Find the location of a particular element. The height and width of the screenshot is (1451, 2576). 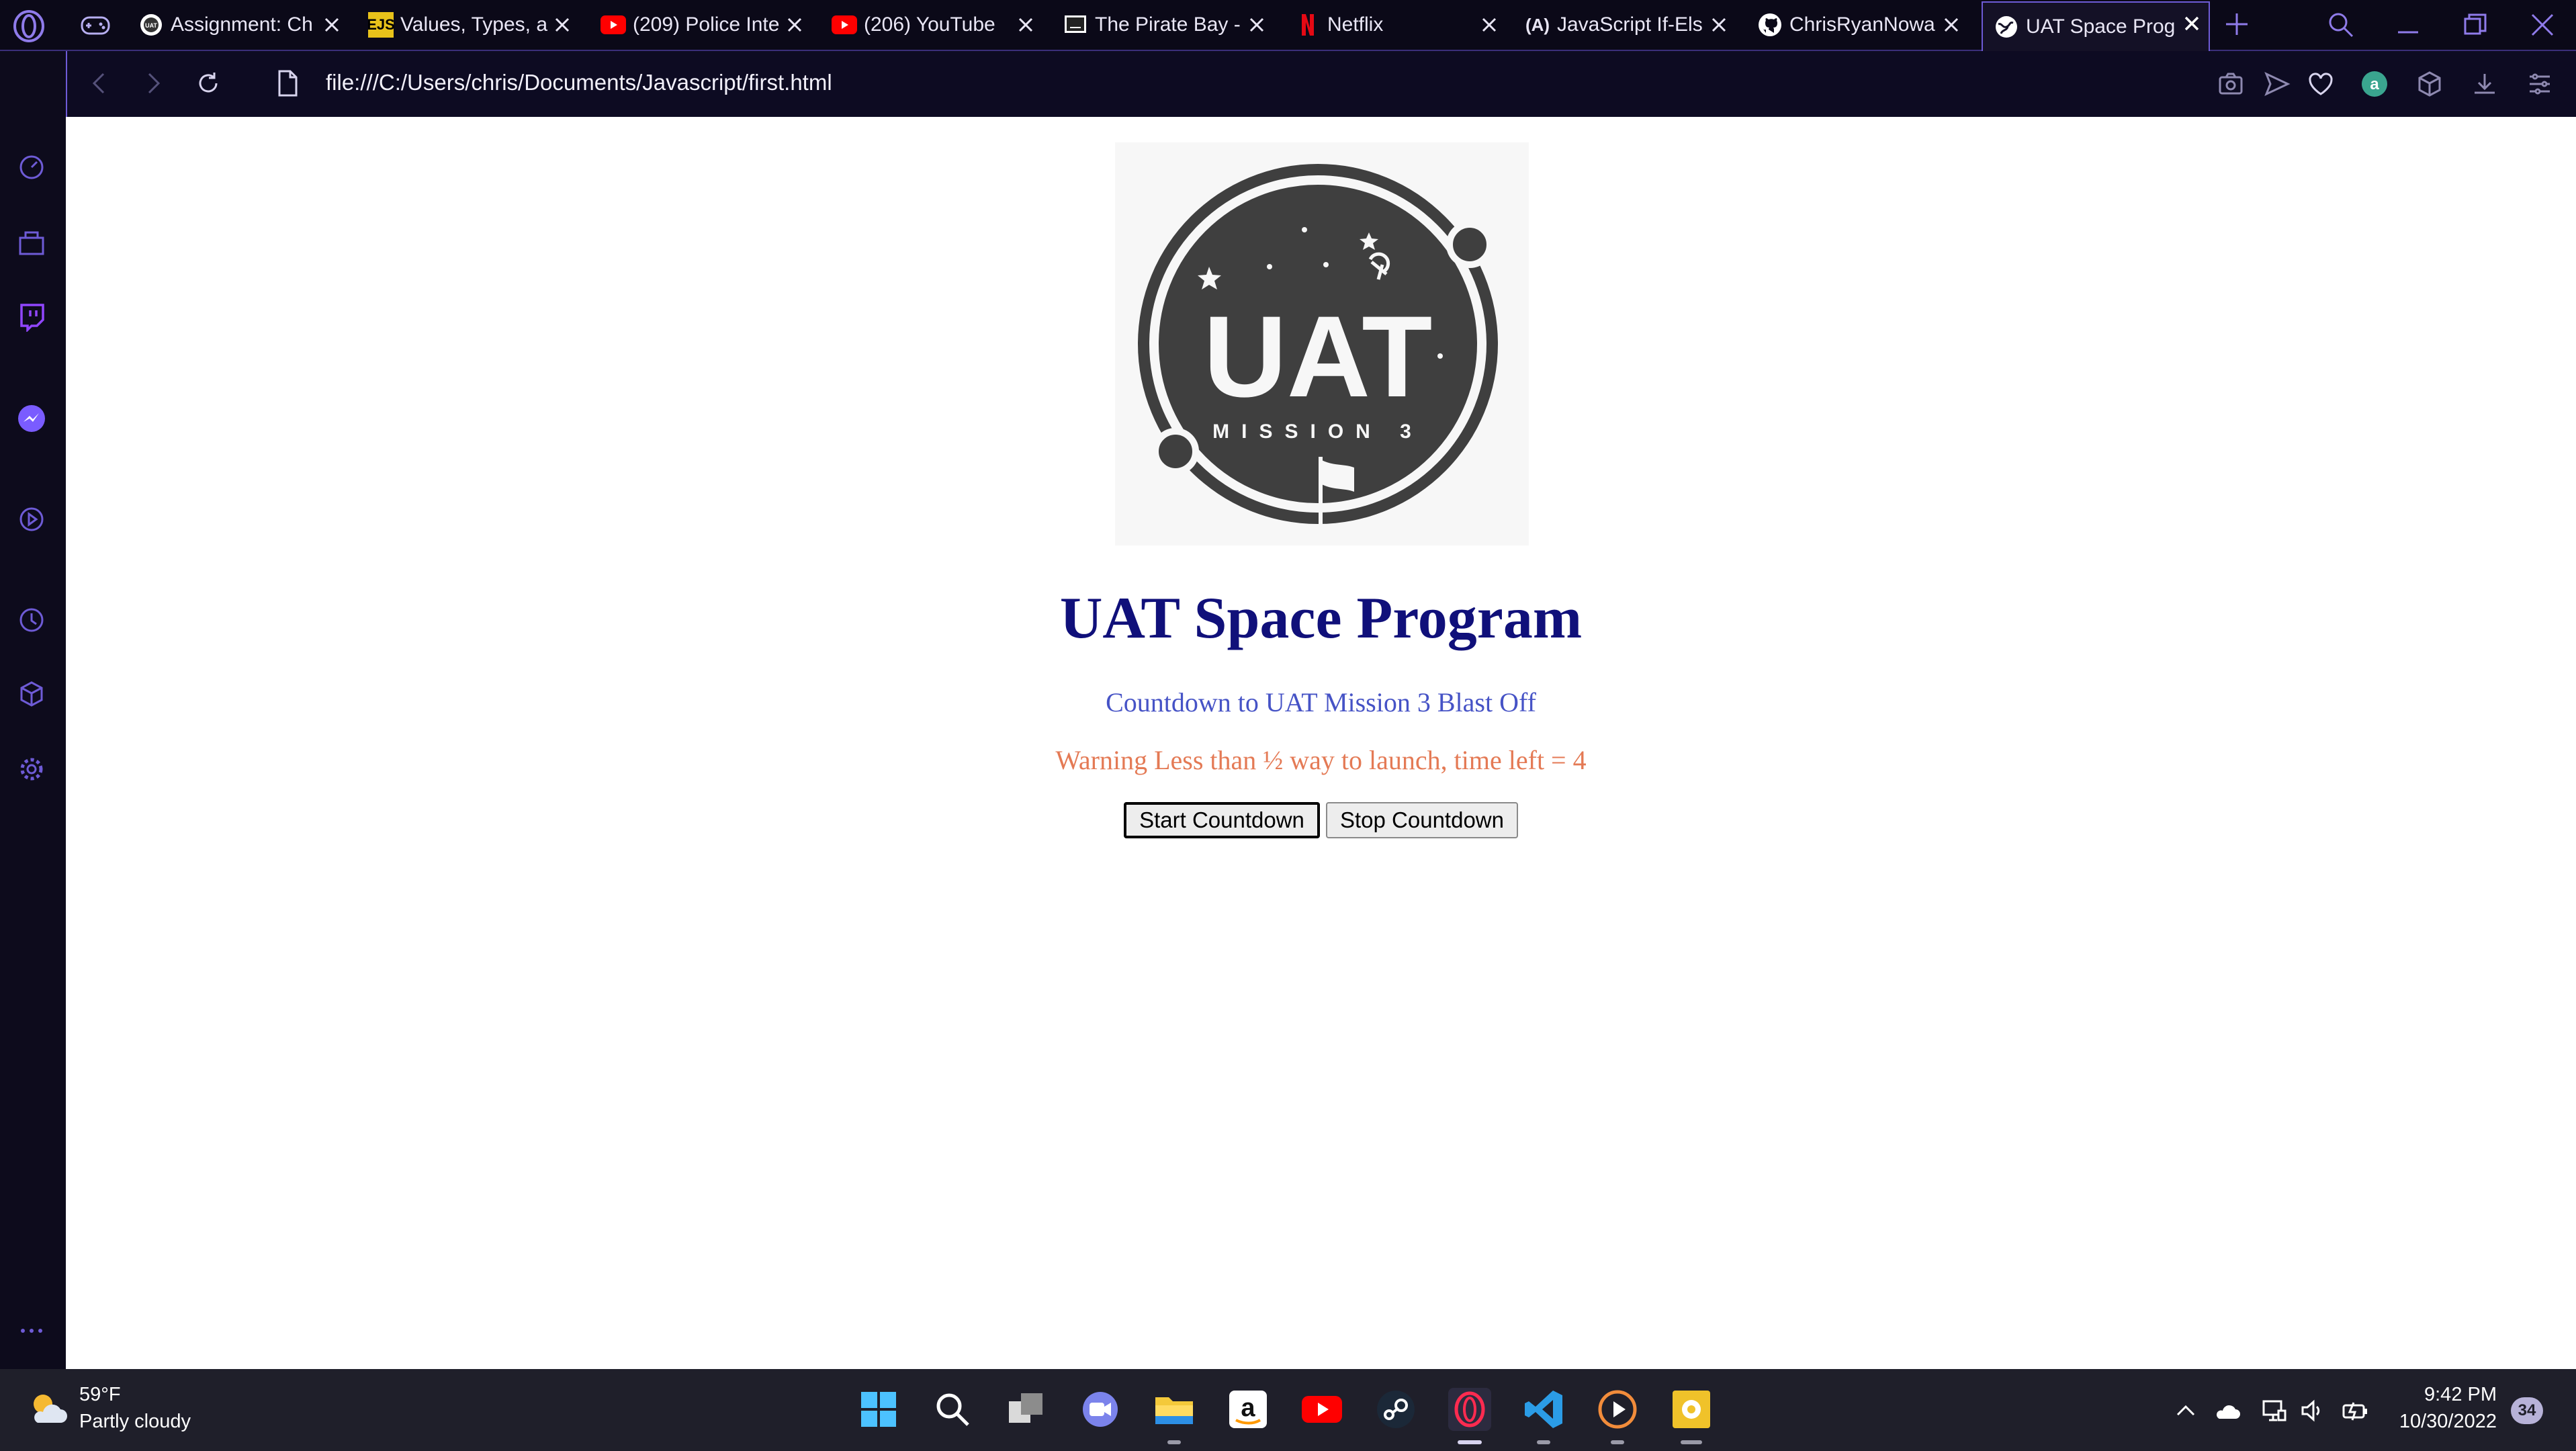

tab-github: ChrisRyanNowa is located at coordinates (1860, 25).